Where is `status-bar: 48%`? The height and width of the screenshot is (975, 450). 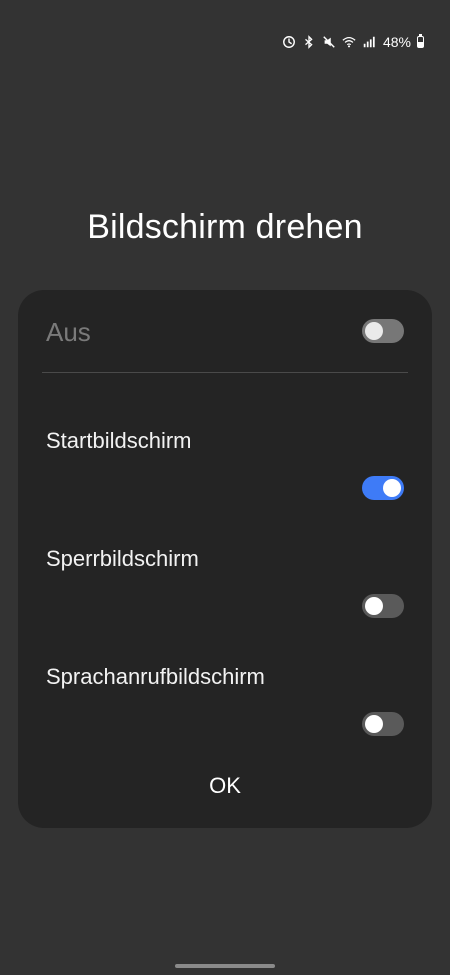
status-bar: 48% is located at coordinates (352, 42).